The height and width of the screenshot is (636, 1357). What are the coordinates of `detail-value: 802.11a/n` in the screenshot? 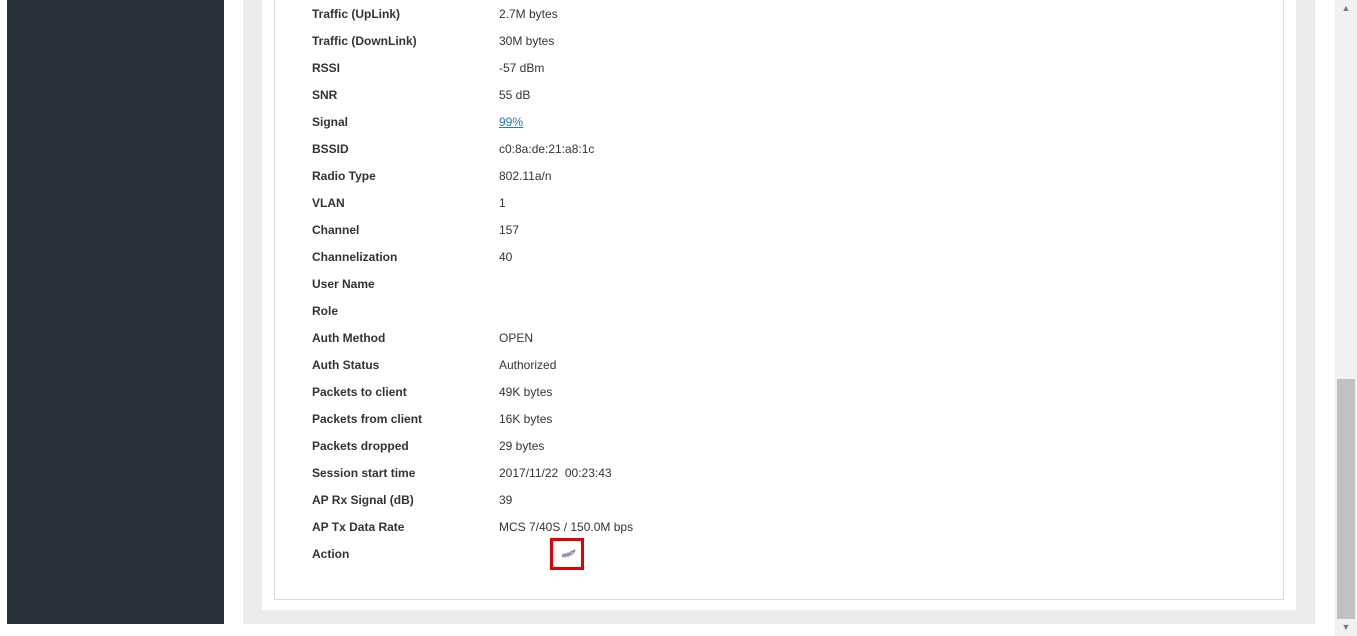 It's located at (525, 176).